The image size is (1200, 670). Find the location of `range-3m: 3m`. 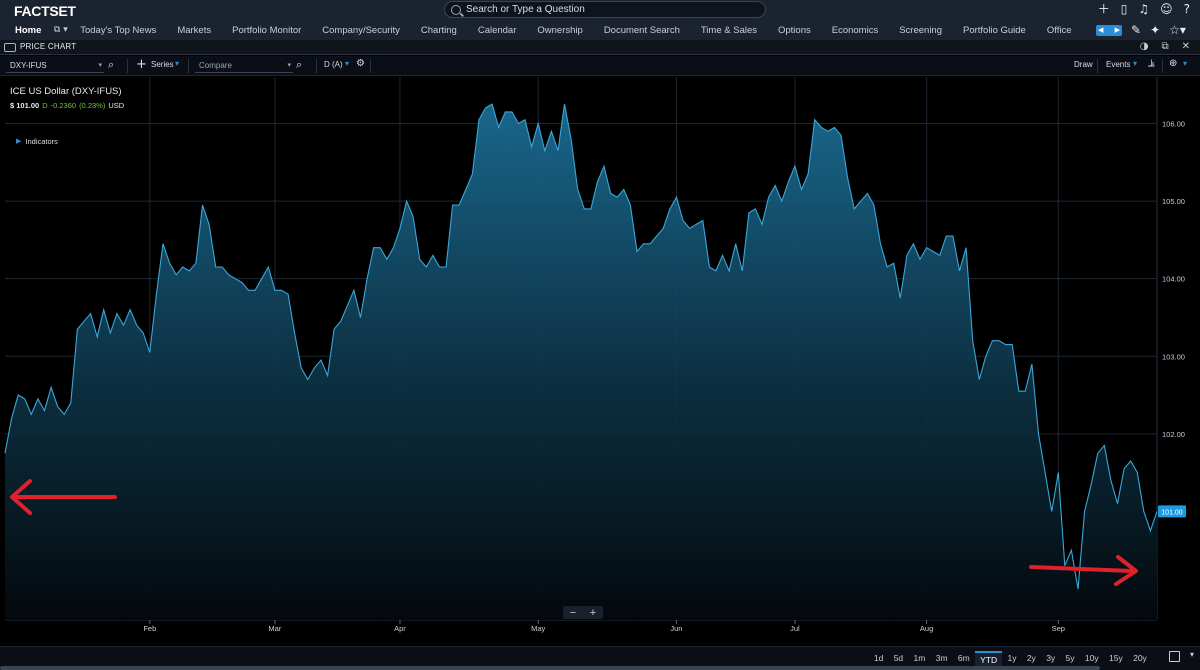

range-3m: 3m is located at coordinates (942, 659).